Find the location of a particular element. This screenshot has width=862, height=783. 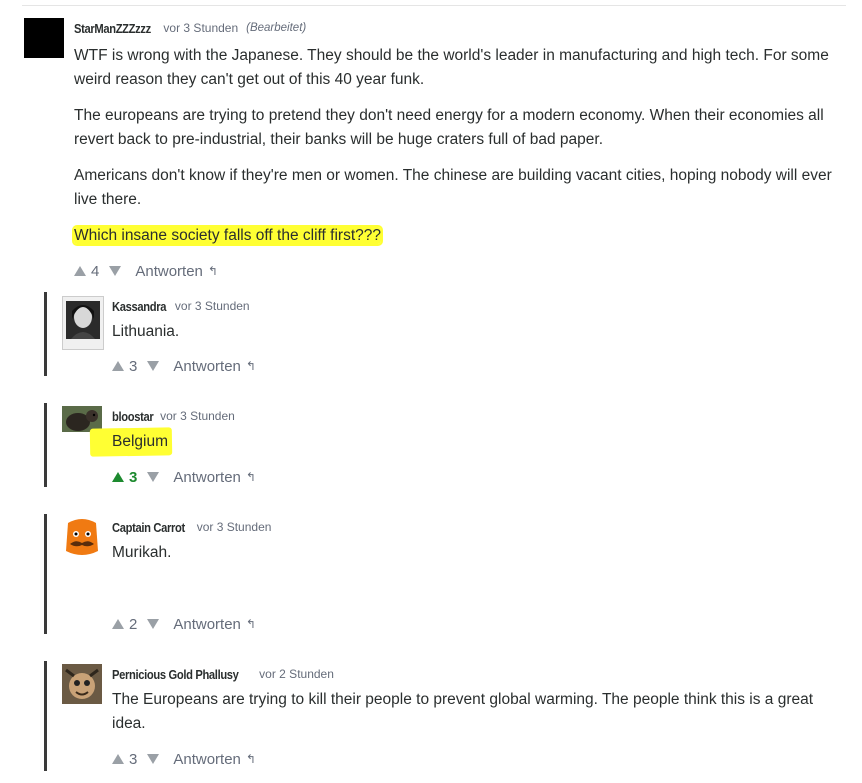

author-name: Captain Carrot is located at coordinates (148, 527).